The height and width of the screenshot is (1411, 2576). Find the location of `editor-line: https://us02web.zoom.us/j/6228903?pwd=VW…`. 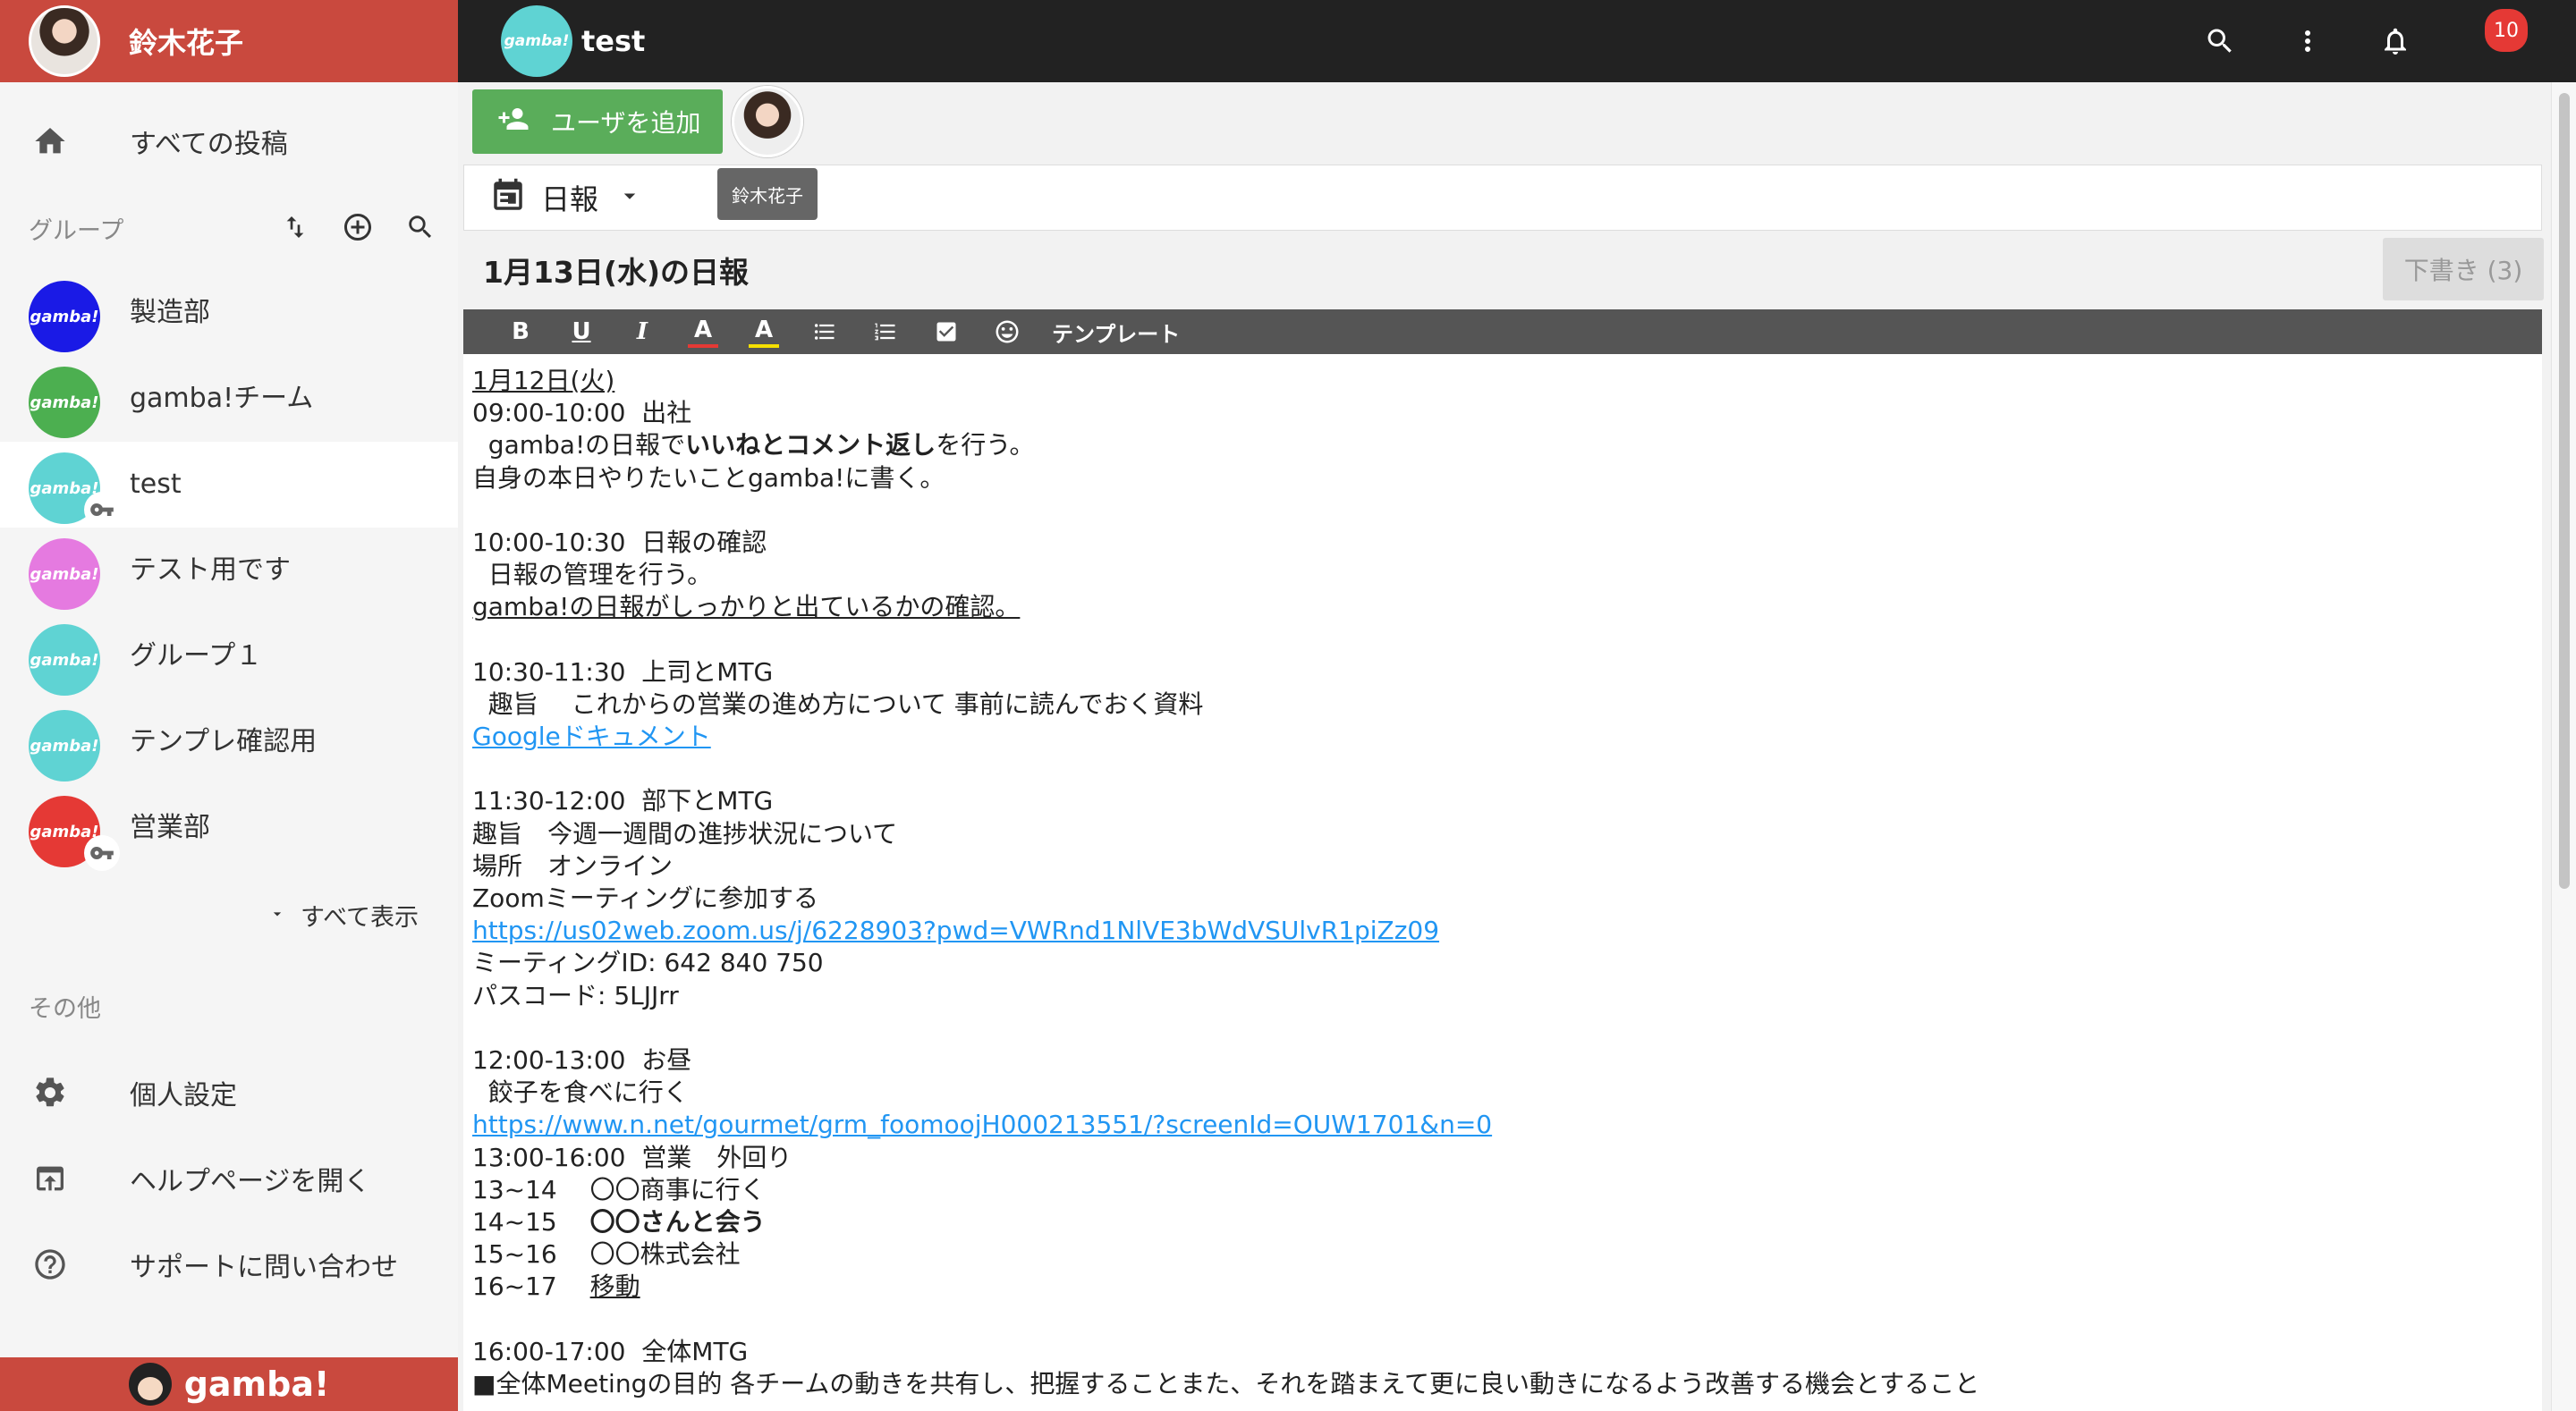

editor-line: https://us02web.zoom.us/j/6228903?pwd=VW… is located at coordinates (1502, 931).